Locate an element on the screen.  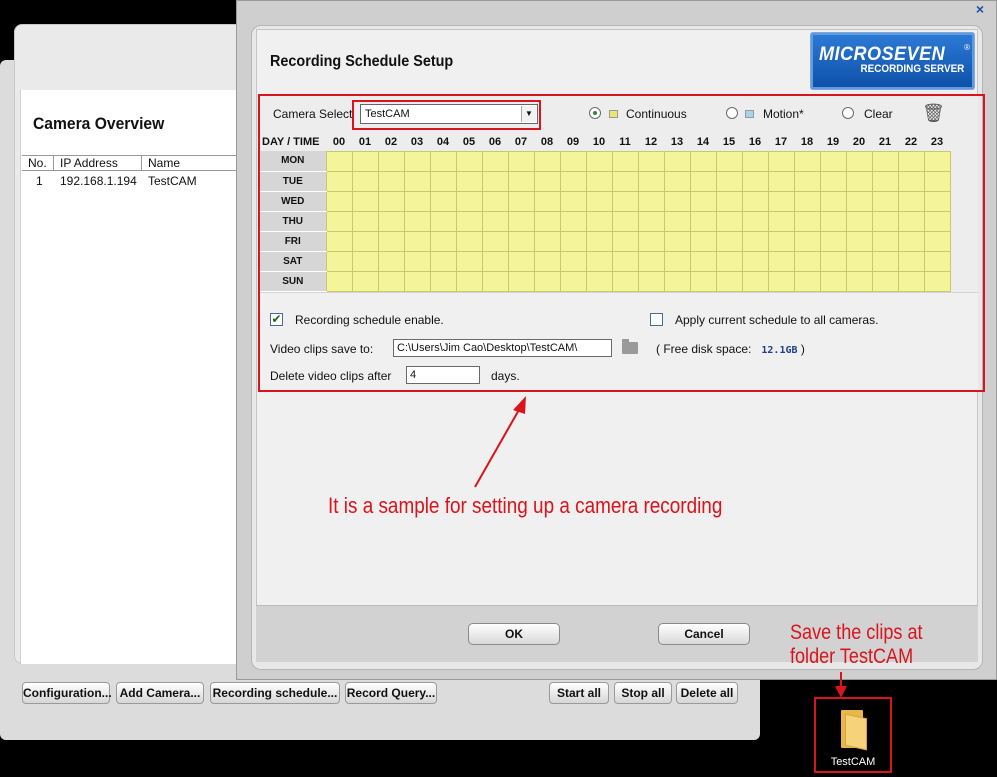
cell-ip: 192.168.1.194 is located at coordinates (98, 180).